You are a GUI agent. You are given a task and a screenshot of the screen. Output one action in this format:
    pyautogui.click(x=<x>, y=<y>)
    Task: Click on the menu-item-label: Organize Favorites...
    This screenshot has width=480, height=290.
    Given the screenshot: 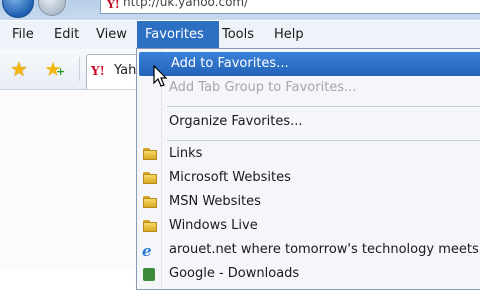 What is the action you would take?
    pyautogui.click(x=236, y=121)
    